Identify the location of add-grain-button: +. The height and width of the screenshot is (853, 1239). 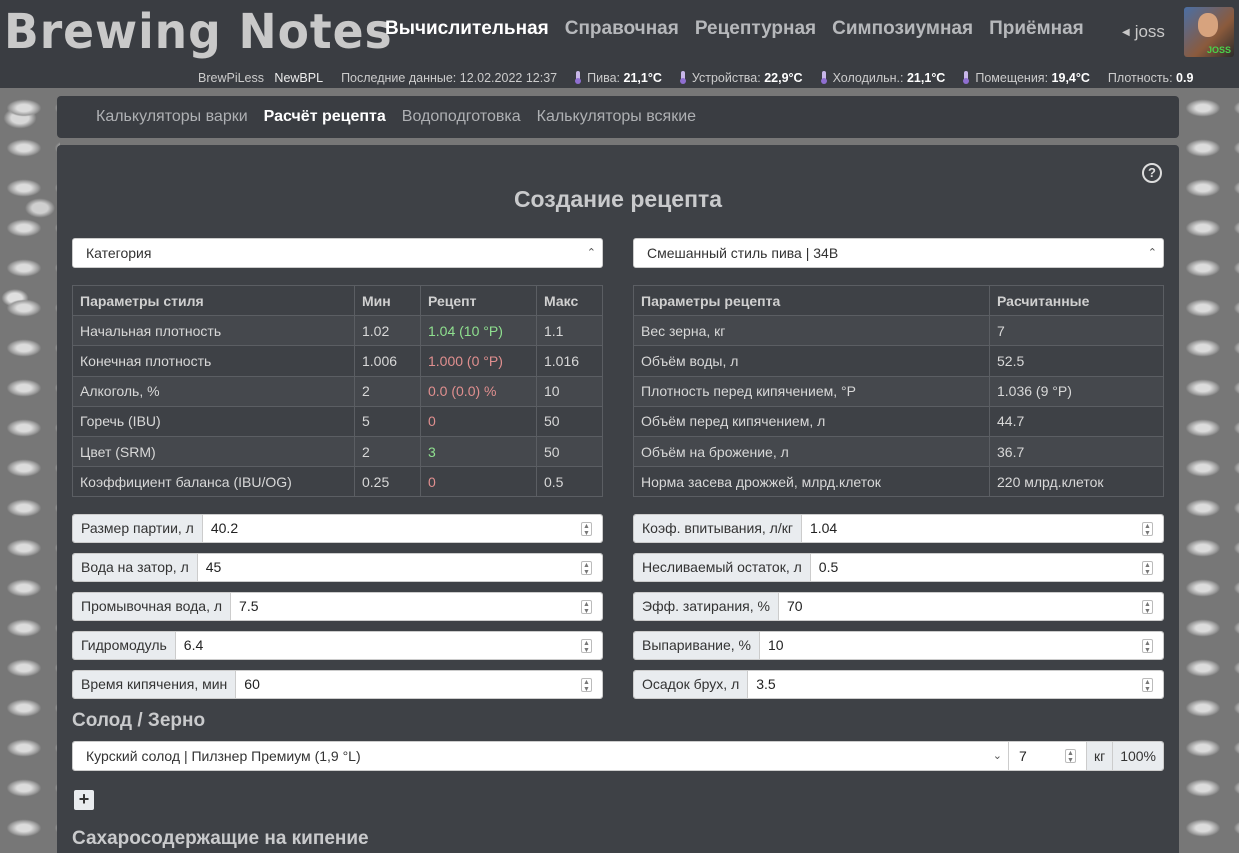
(84, 800).